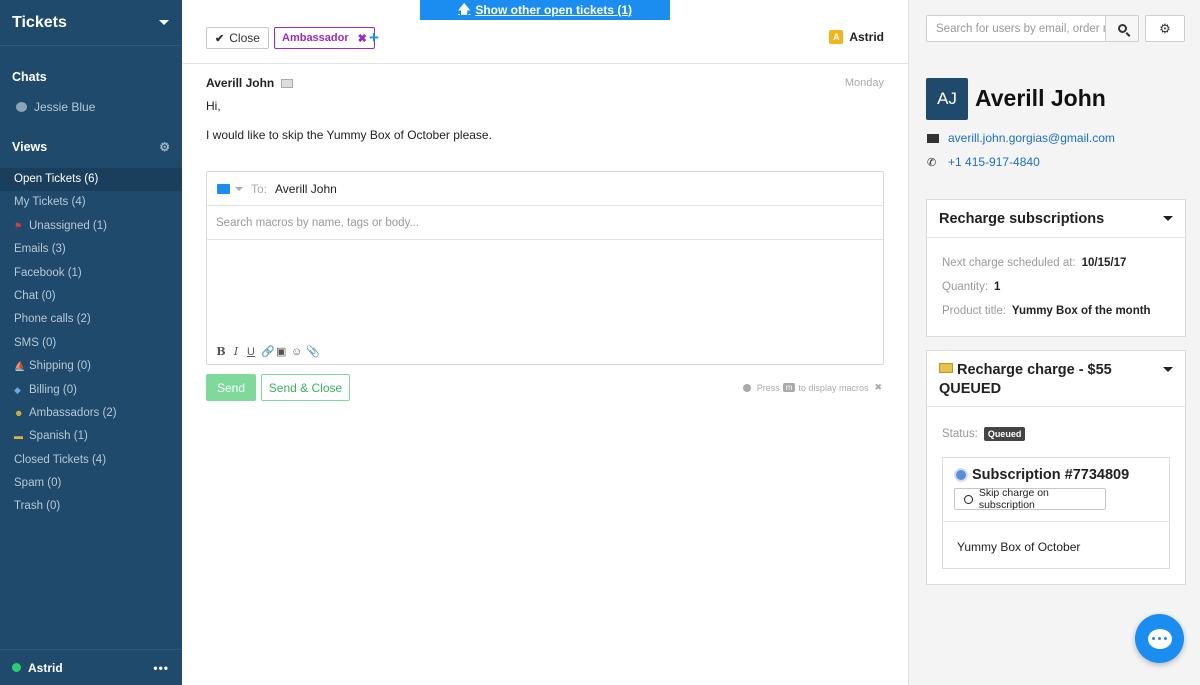 This screenshot has width=1200, height=685. What do you see at coordinates (45, 667) in the screenshot?
I see `current-user-name: Astrid` at bounding box center [45, 667].